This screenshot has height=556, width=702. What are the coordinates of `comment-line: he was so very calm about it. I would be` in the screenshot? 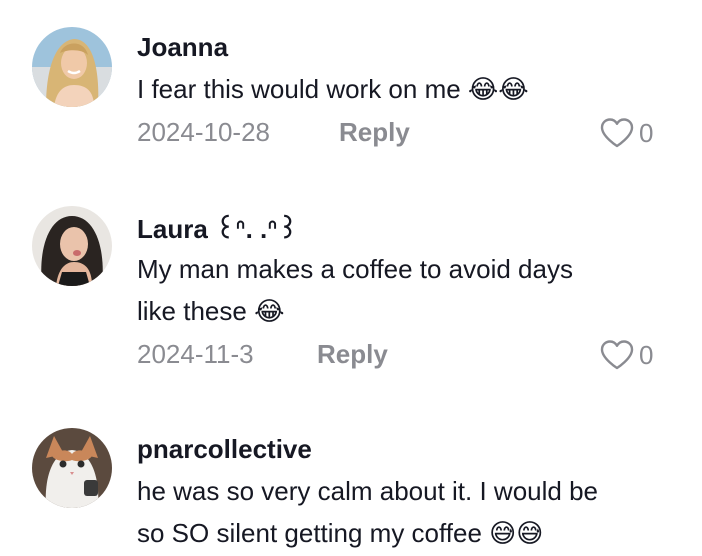 It's located at (368, 491).